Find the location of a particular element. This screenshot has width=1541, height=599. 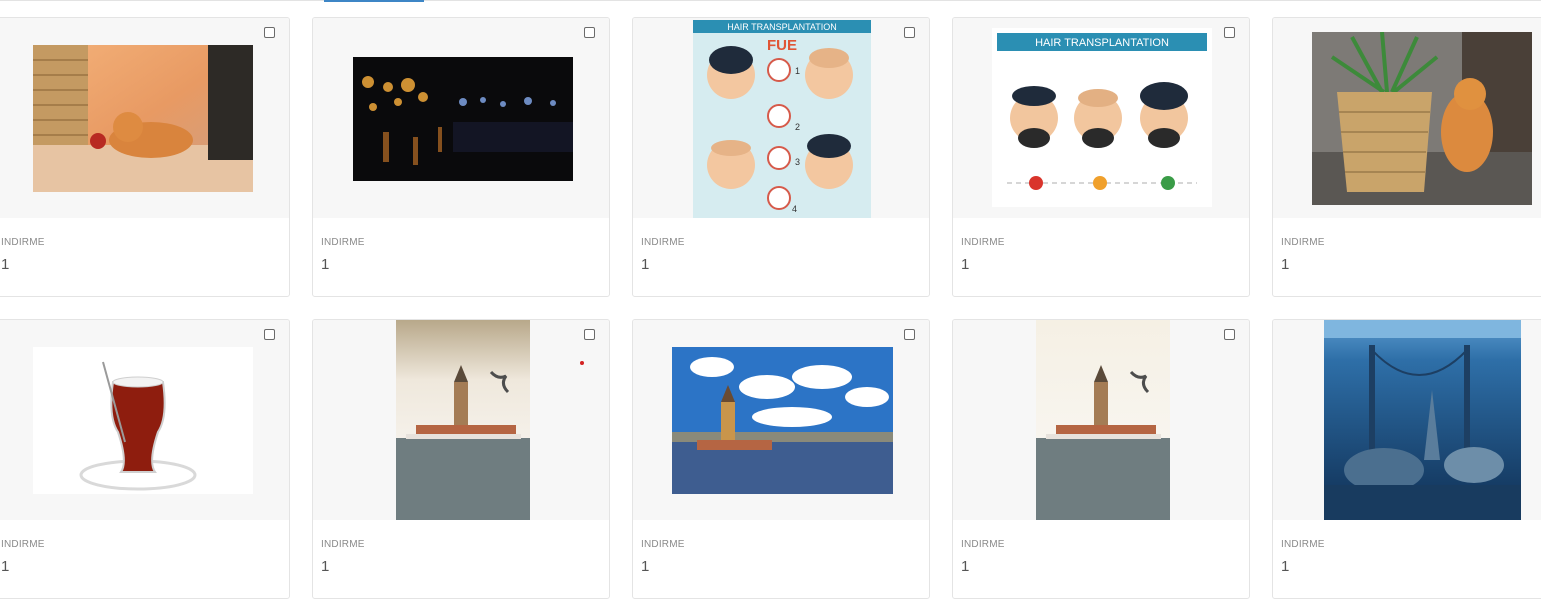

media-card: HAIR TRANSPLANTATION INDIRME 1 is located at coordinates (1101, 157).